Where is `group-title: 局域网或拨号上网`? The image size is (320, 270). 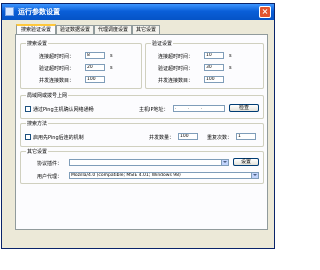 group-title: 局域网或拨号上网 is located at coordinates (47, 95).